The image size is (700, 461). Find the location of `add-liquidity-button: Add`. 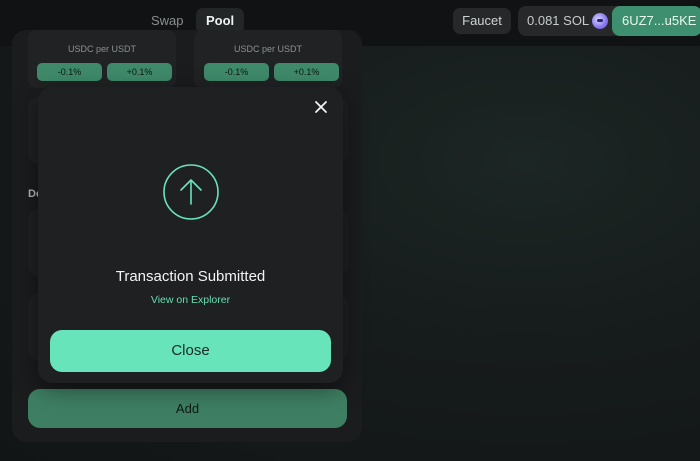

add-liquidity-button: Add is located at coordinates (187, 408).